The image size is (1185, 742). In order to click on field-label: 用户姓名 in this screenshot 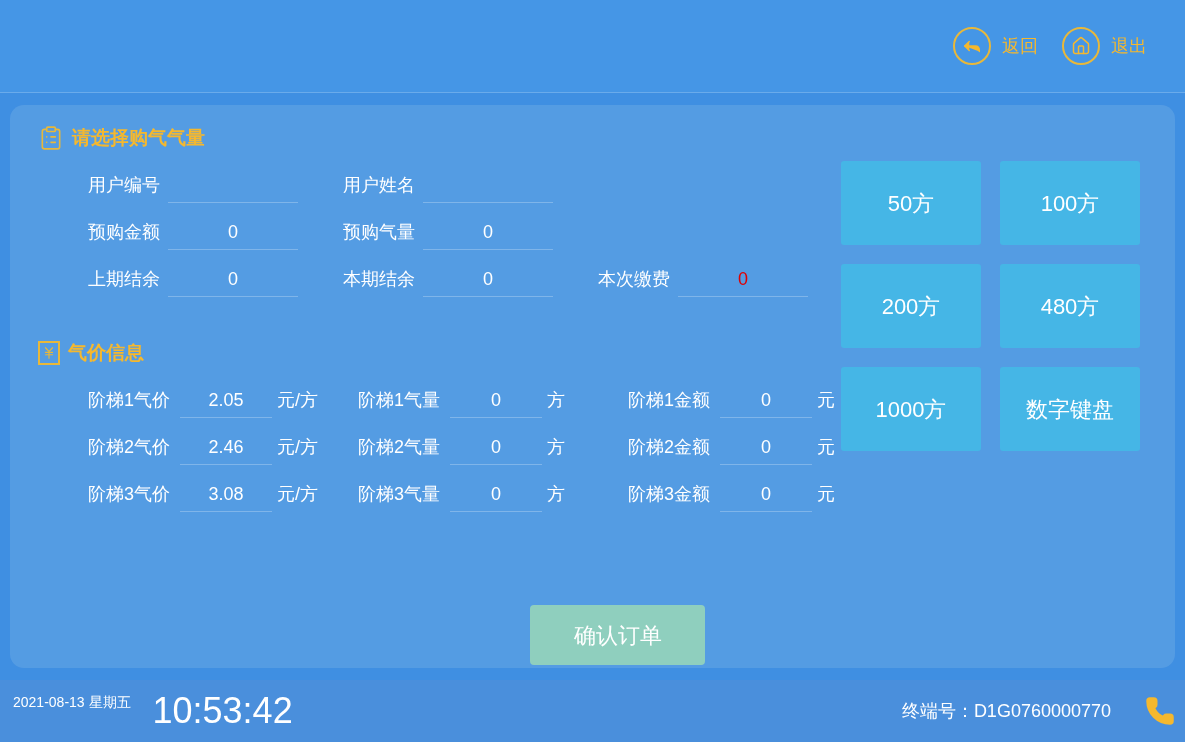, I will do `click(379, 185)`.